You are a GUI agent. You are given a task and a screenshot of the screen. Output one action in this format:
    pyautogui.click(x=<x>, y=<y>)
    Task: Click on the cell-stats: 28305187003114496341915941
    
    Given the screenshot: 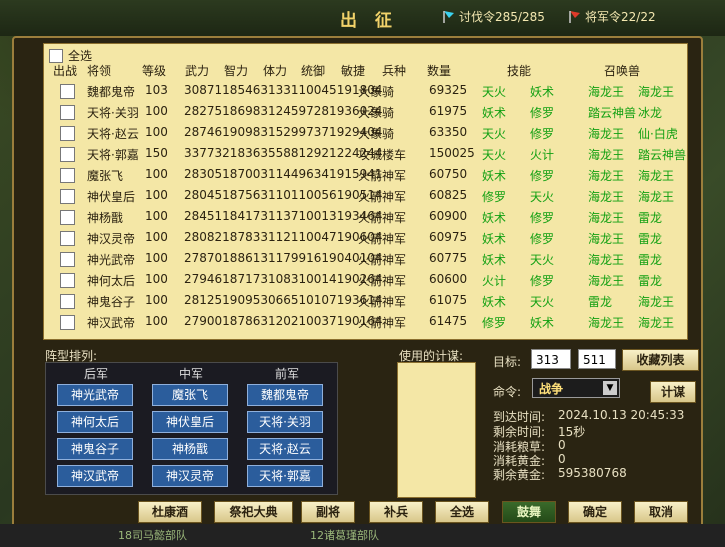 What is the action you would take?
    pyautogui.click(x=283, y=174)
    